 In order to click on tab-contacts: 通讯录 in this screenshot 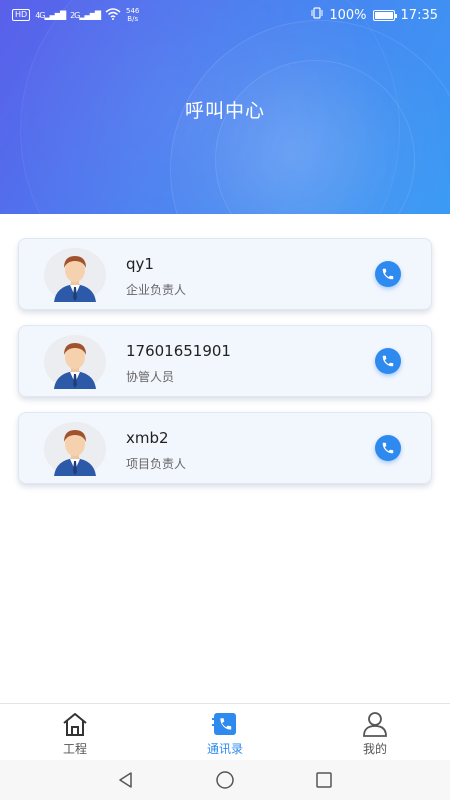, I will do `click(225, 732)`.